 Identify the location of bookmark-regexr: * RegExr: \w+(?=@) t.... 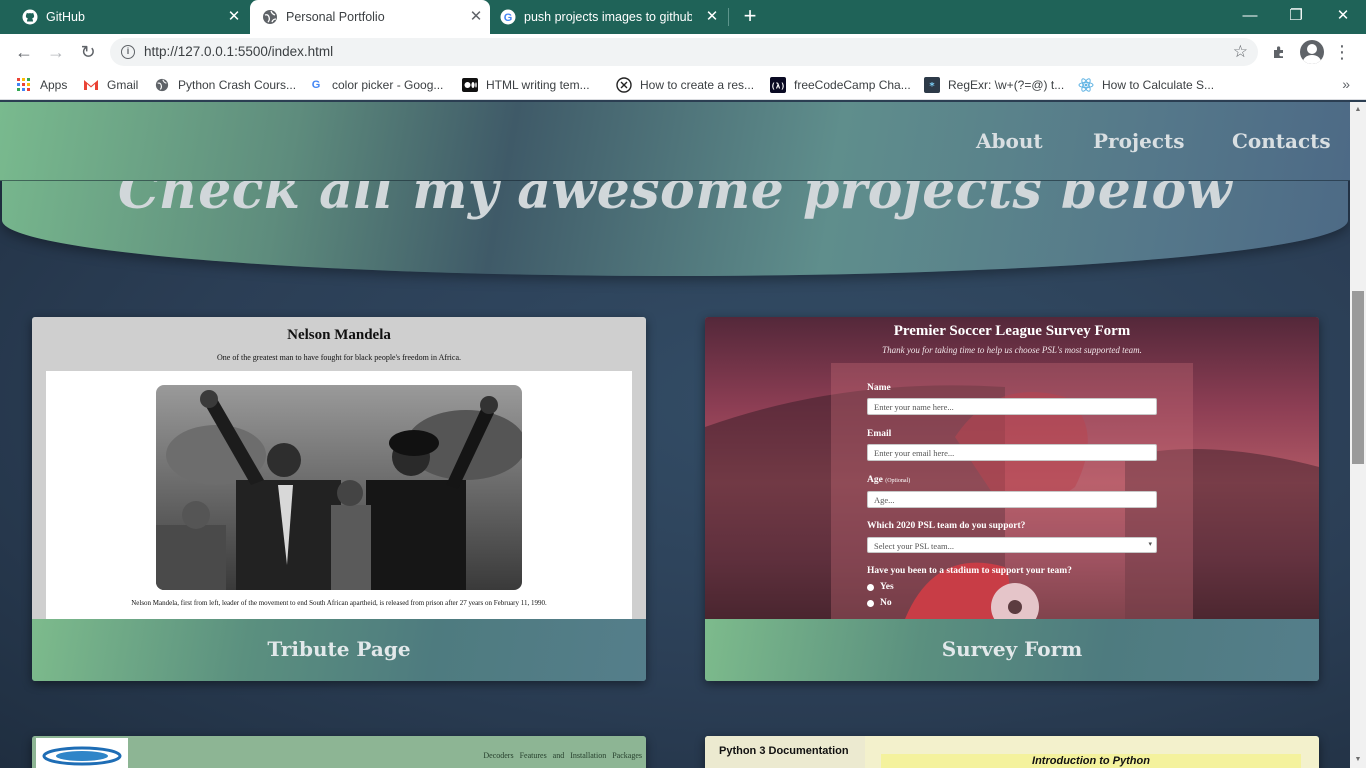
(994, 85).